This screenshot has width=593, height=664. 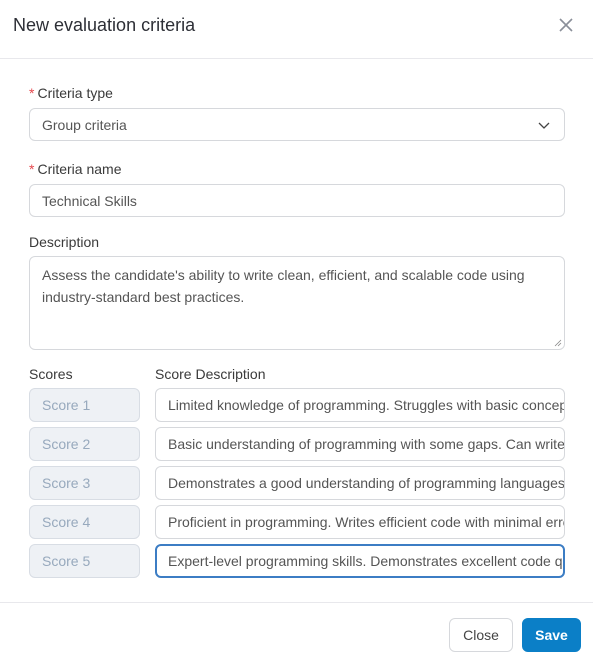 I want to click on criteria-name-input: Technical Skills, so click(x=297, y=200).